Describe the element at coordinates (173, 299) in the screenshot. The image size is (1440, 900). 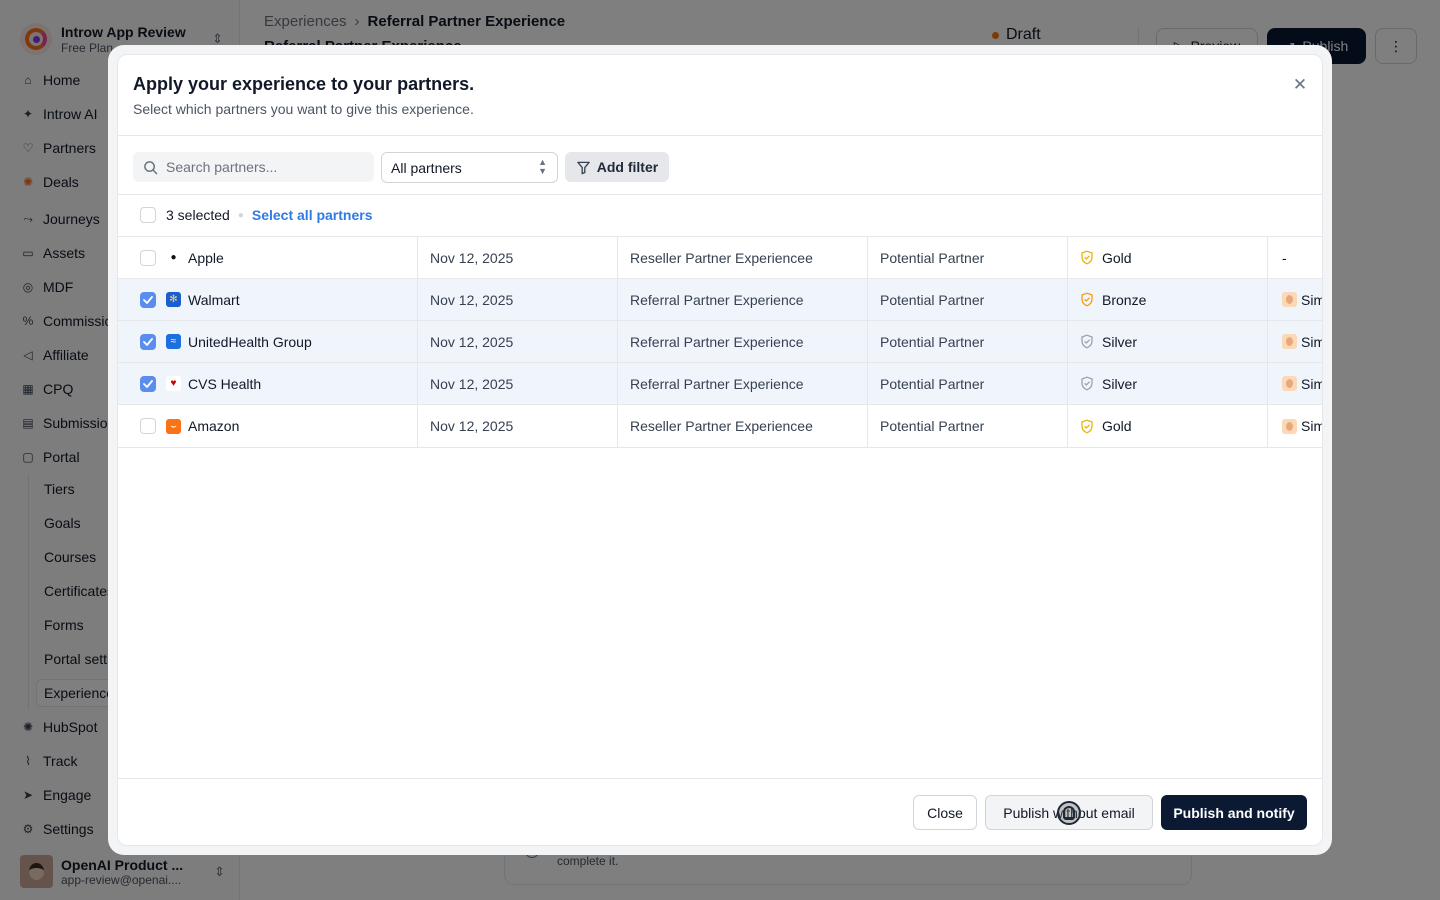
I see `walmart-logo-icon: ✻` at that location.